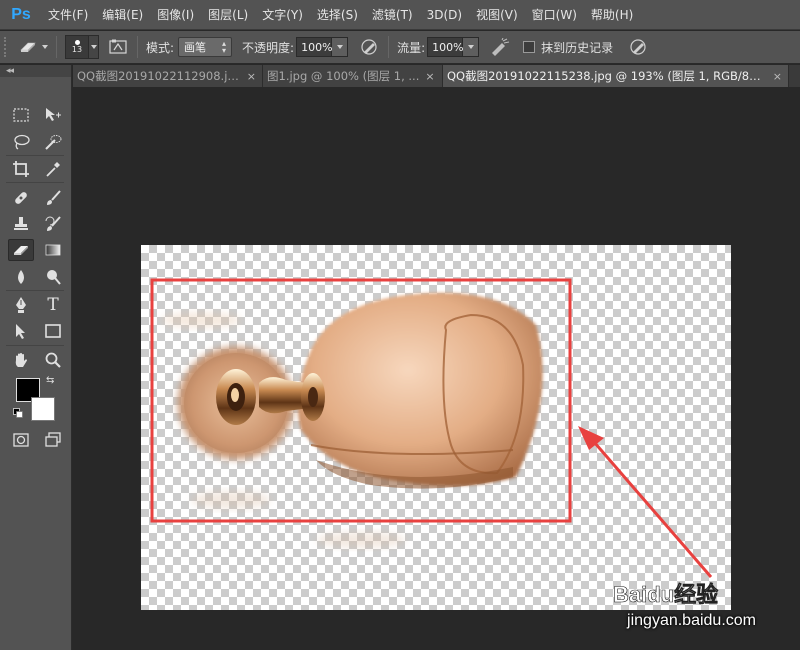  I want to click on tab-document-1: QQ截图20191022112908.jpg ×, so click(168, 76).